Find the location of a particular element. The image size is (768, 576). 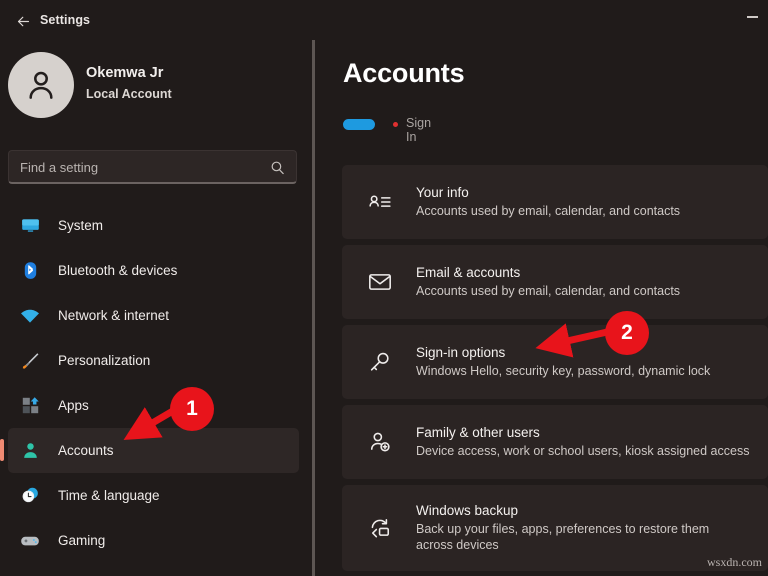

sidebar-item-accounts: Accounts is located at coordinates (149, 450).